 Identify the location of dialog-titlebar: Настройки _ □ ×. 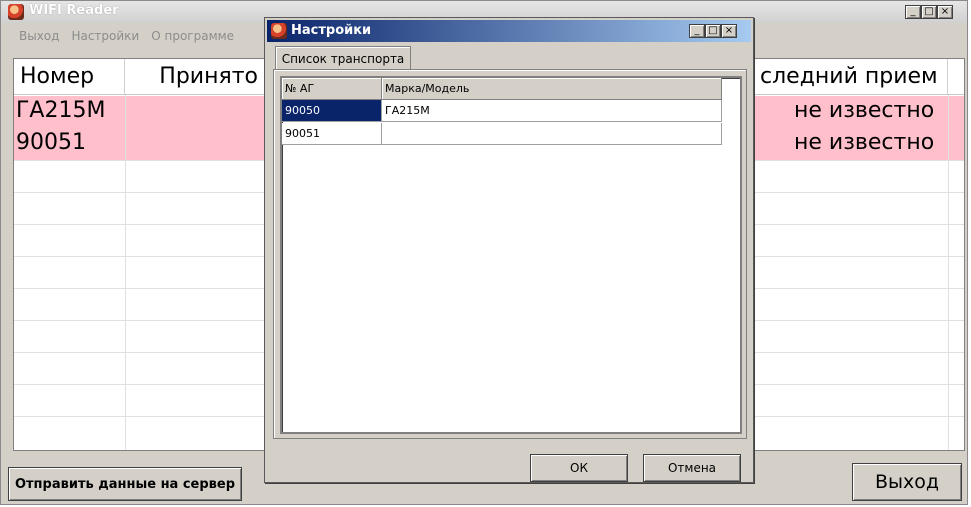
(509, 31).